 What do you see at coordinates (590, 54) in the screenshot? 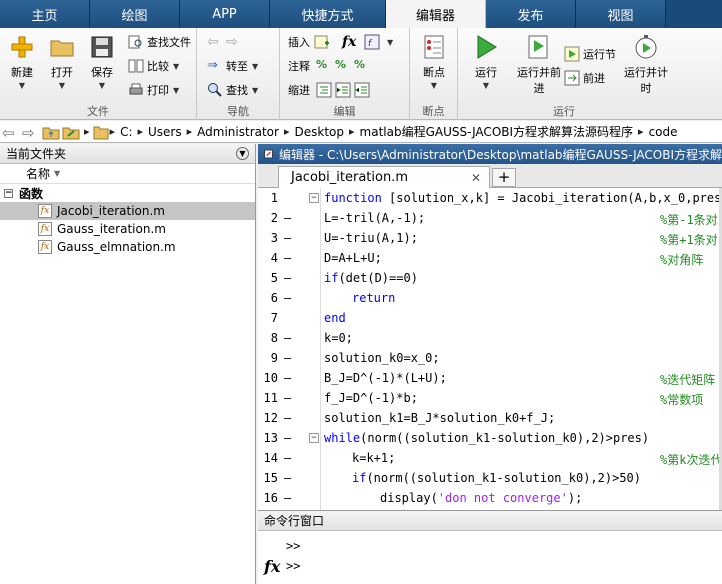
I see `run-section-button: 运行节` at bounding box center [590, 54].